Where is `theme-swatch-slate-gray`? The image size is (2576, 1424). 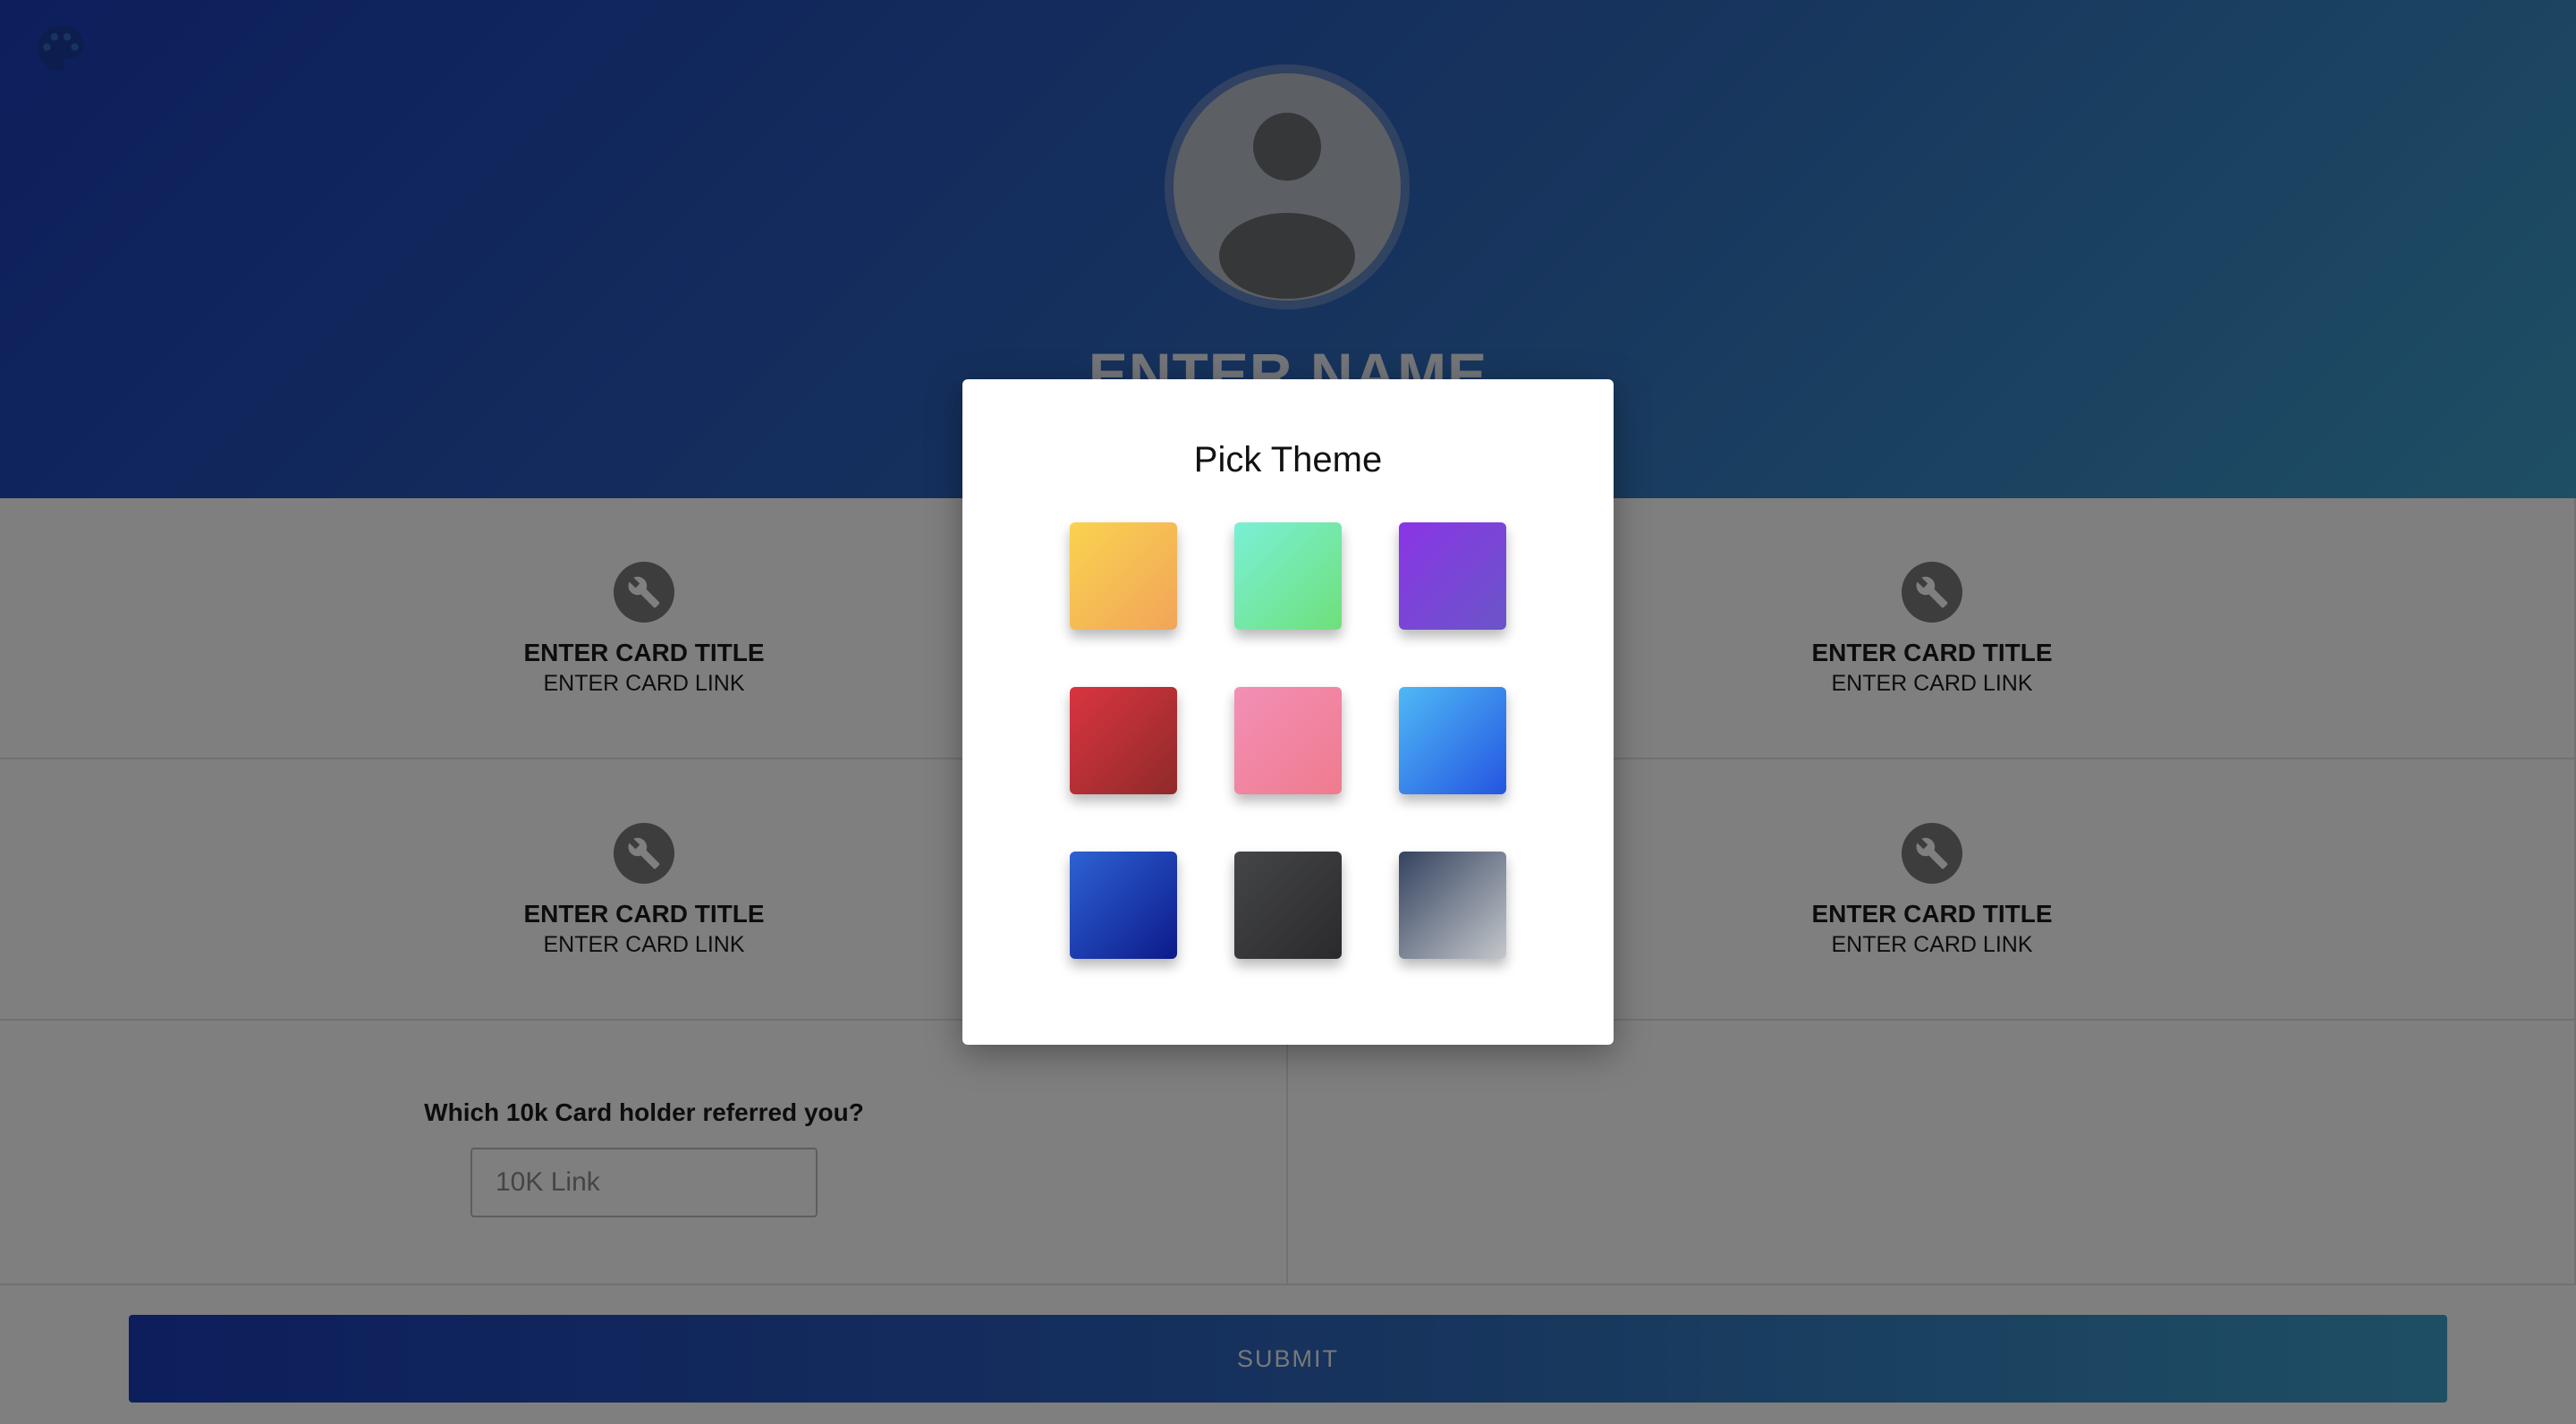 theme-swatch-slate-gray is located at coordinates (1452, 905).